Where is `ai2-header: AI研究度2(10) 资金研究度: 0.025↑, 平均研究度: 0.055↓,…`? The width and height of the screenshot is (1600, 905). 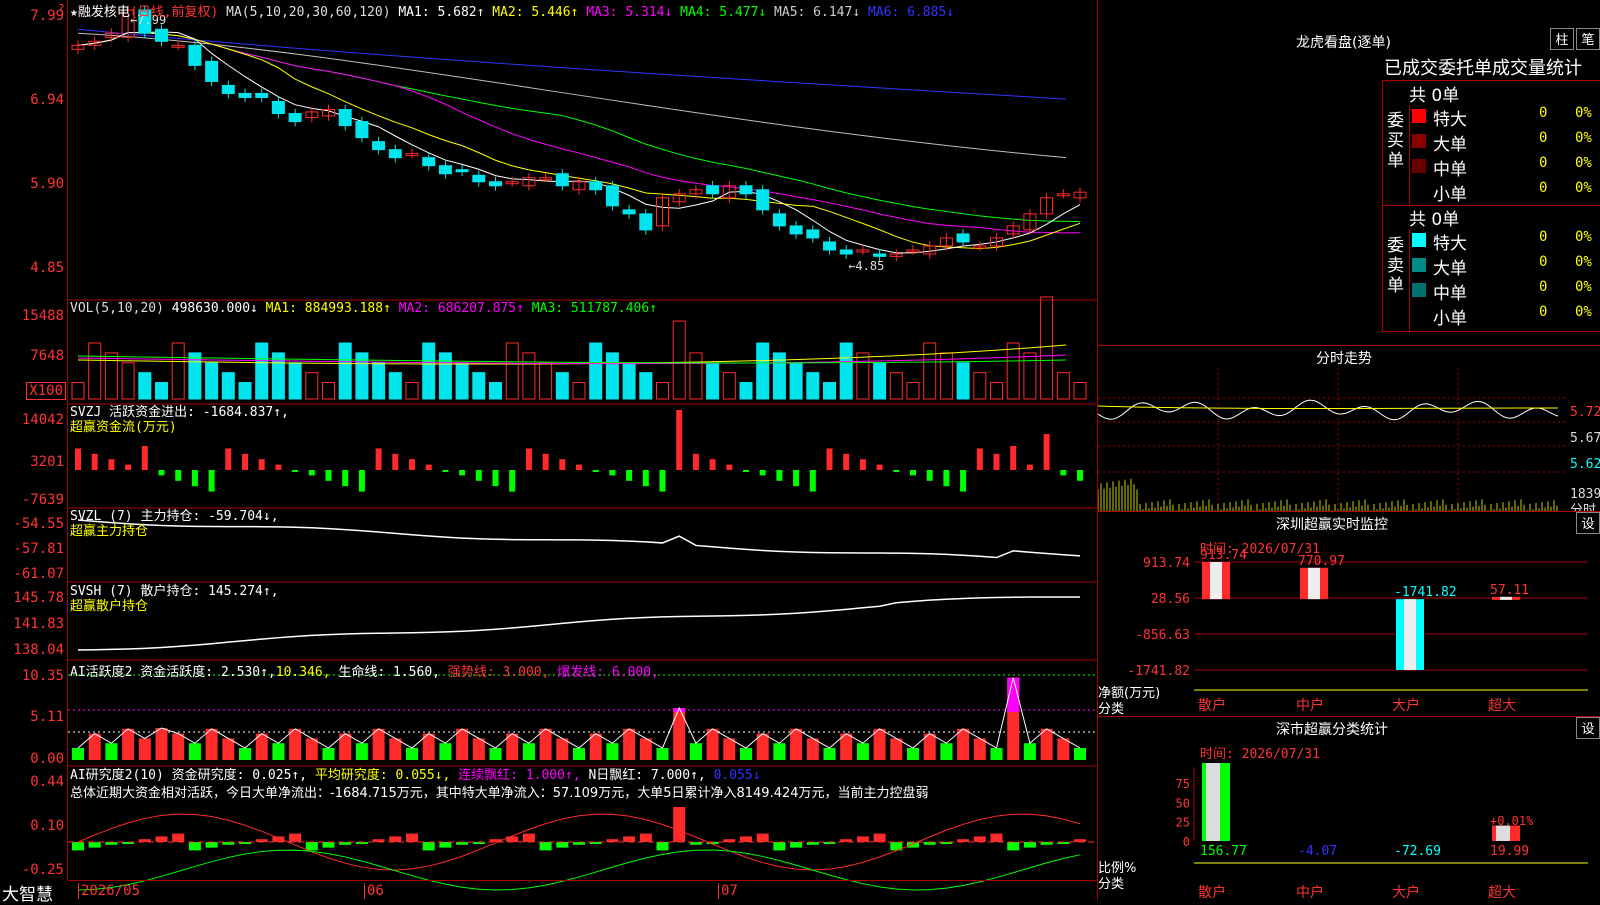 ai2-header: AI研究度2(10) 资金研究度: 0.025↑, 平均研究度: 0.055↓,… is located at coordinates (499, 785).